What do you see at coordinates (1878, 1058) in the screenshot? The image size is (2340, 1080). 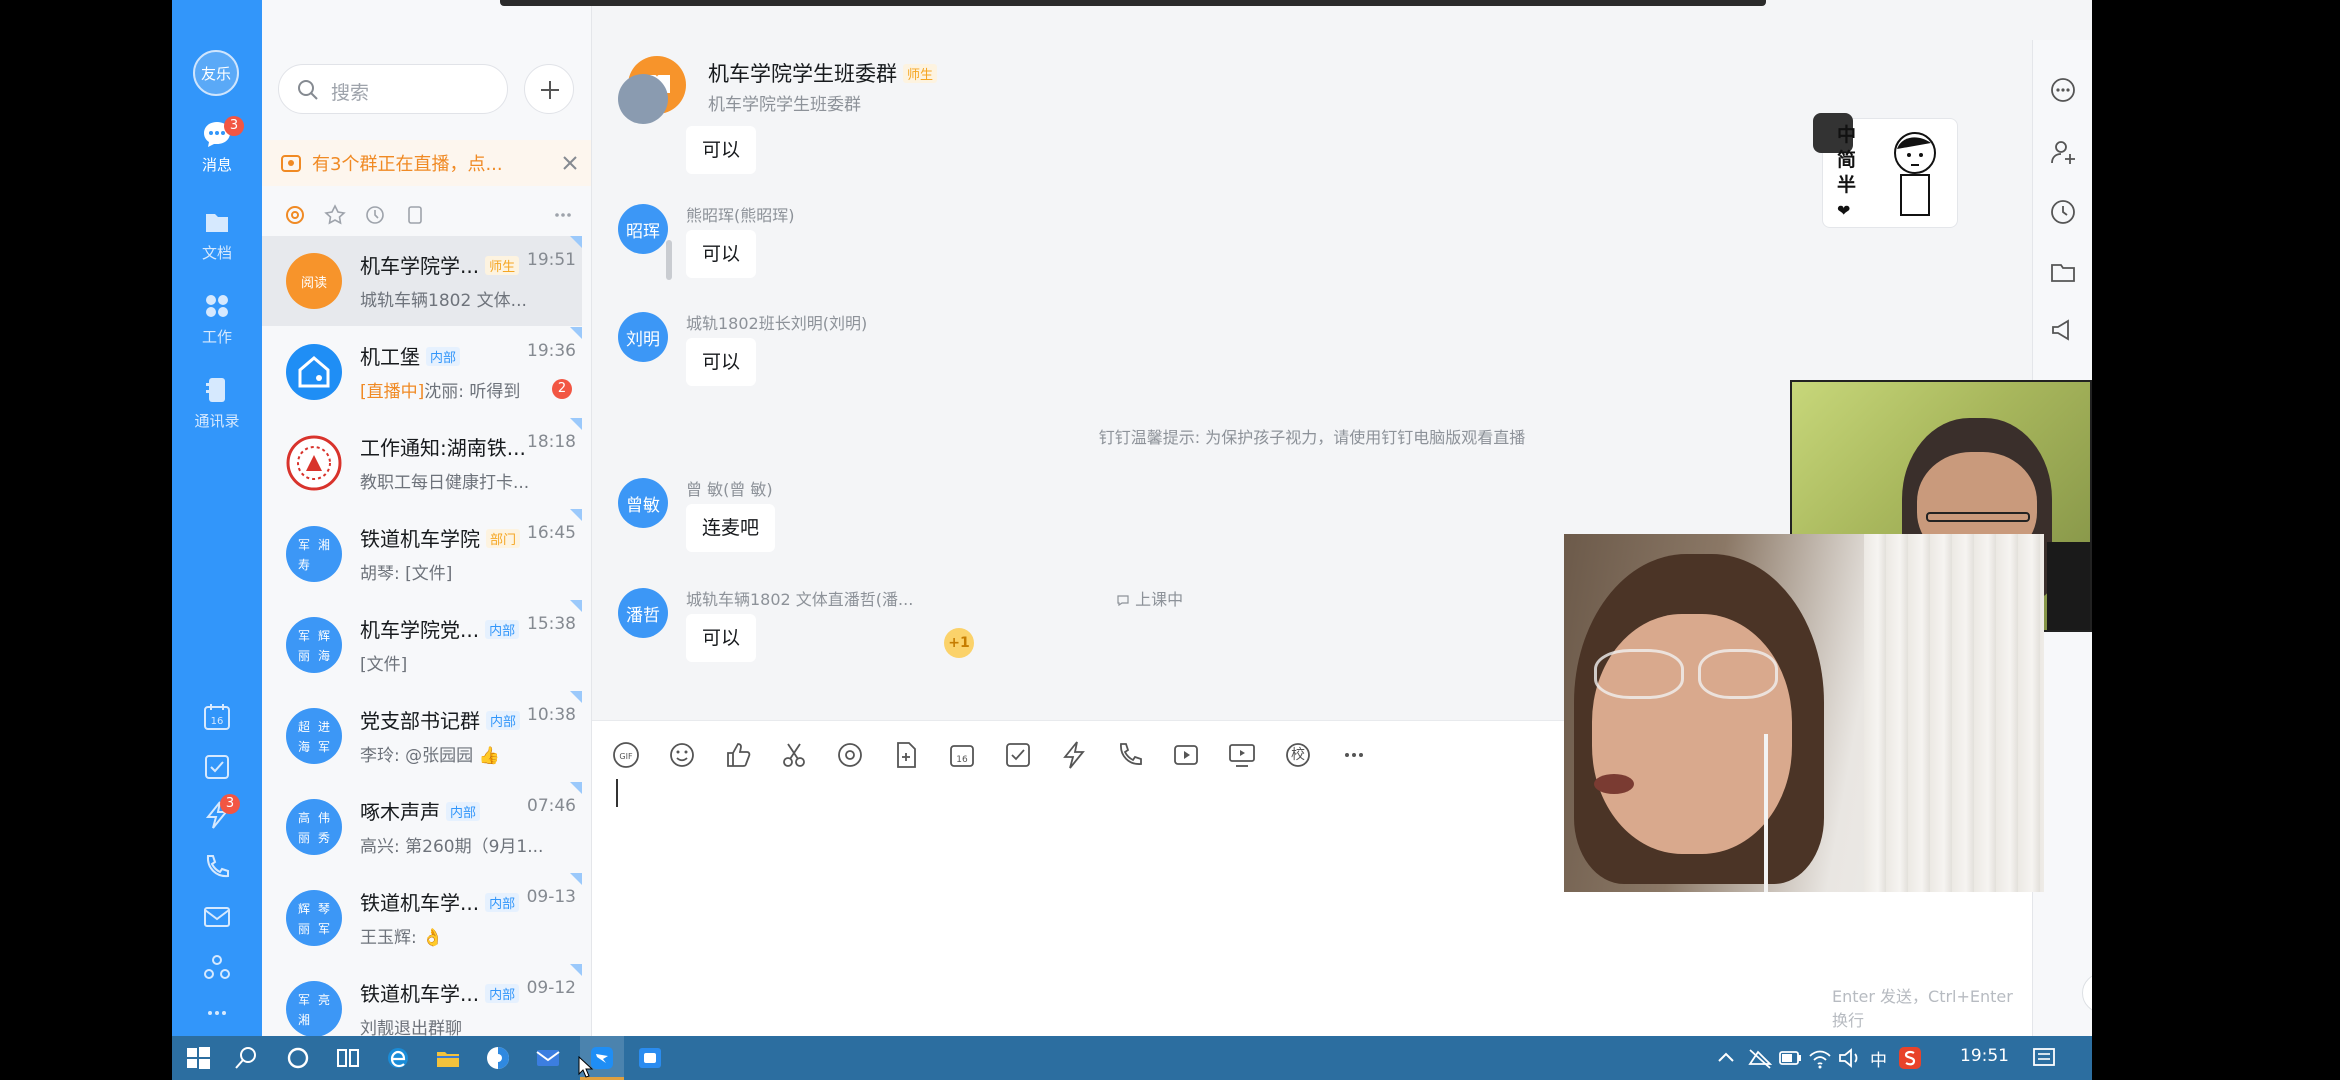 I see `ime-indicator: 中` at bounding box center [1878, 1058].